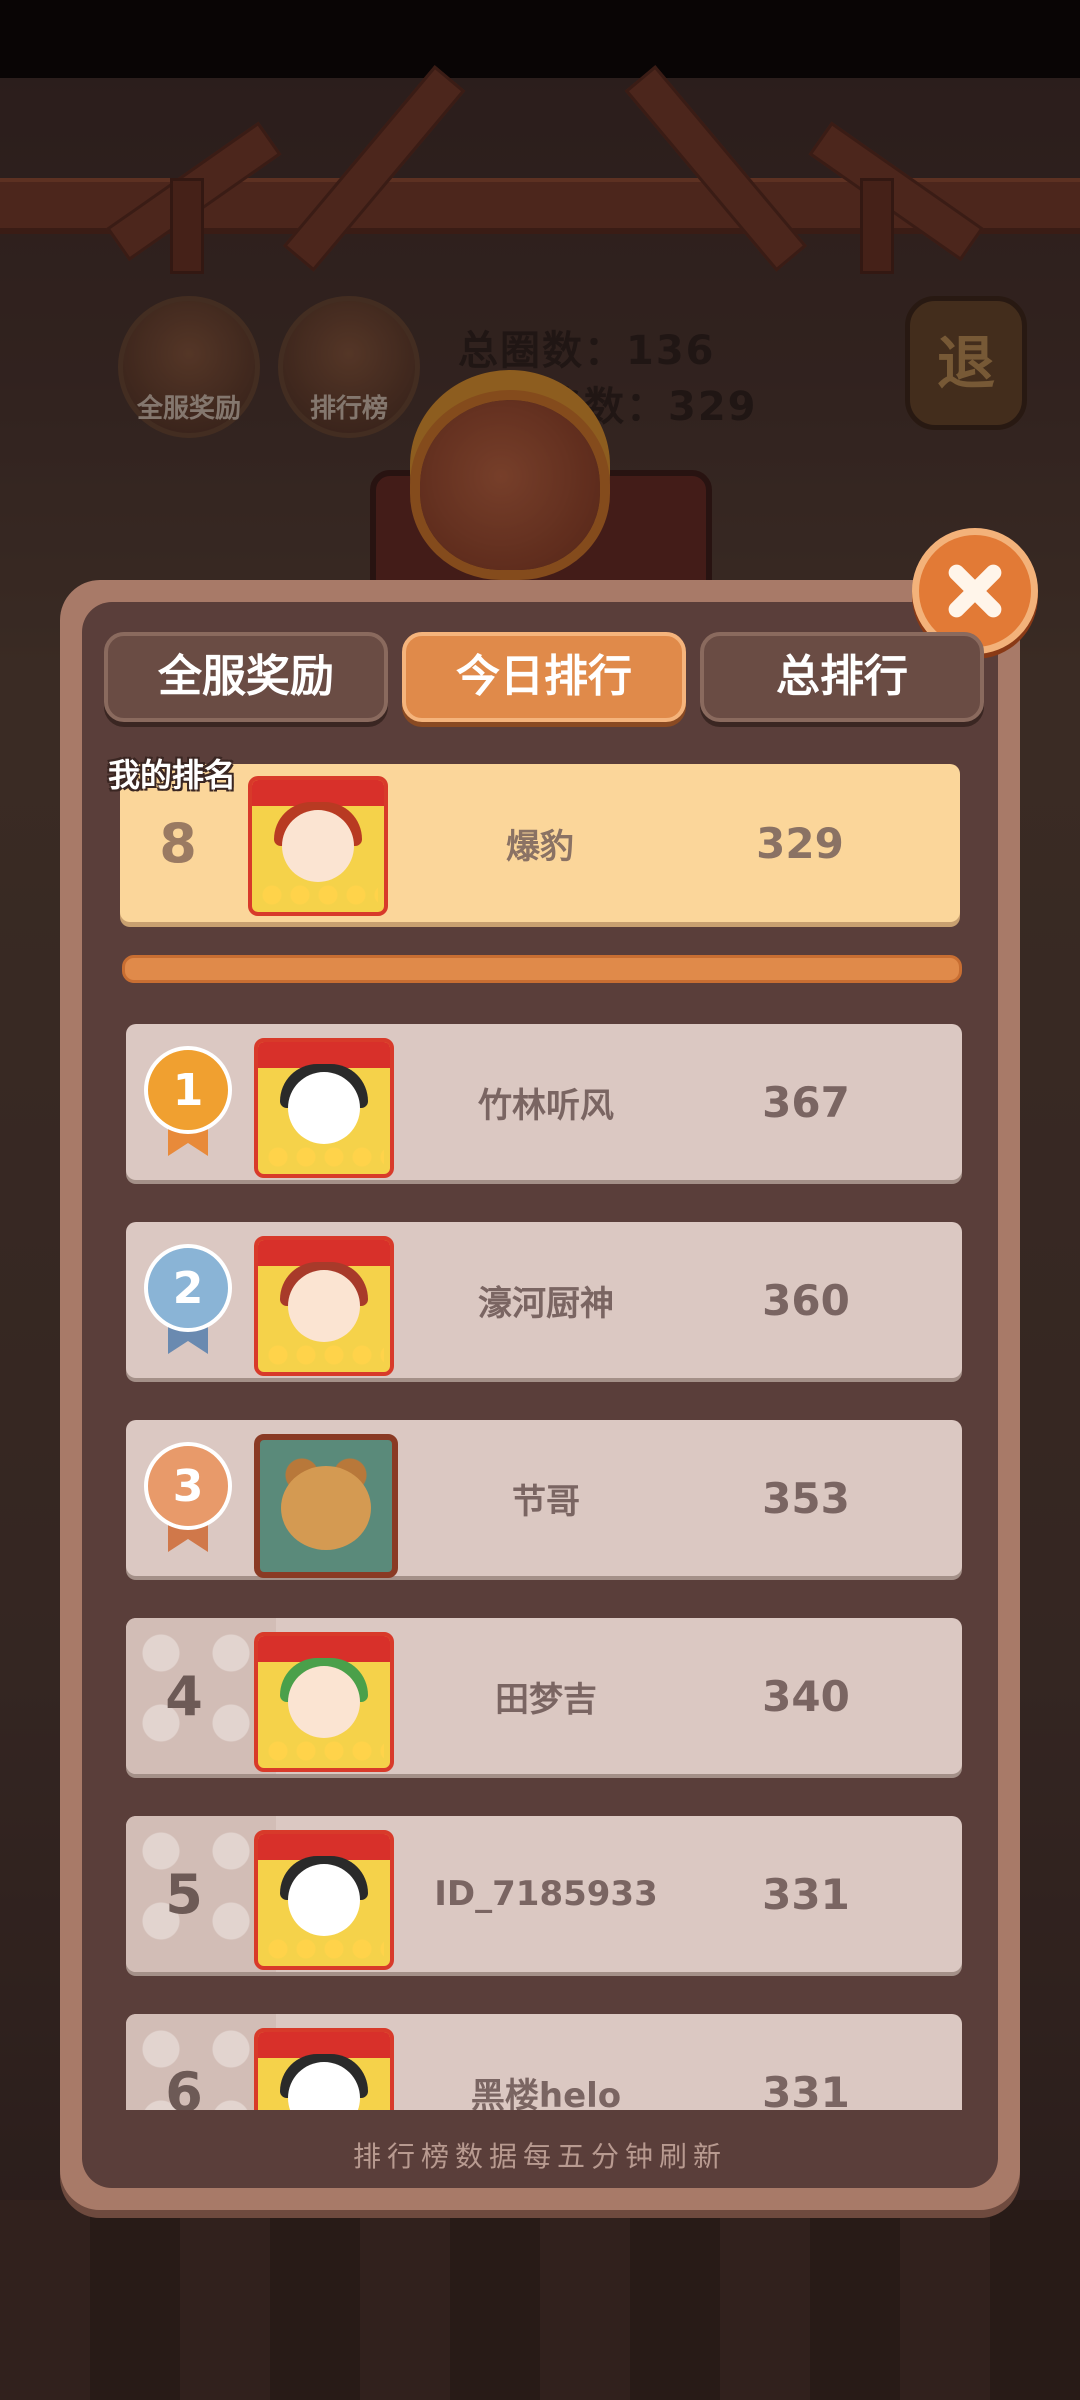  Describe the element at coordinates (246, 677) in the screenshot. I see `tab-server-reward: 全服奖励` at that location.